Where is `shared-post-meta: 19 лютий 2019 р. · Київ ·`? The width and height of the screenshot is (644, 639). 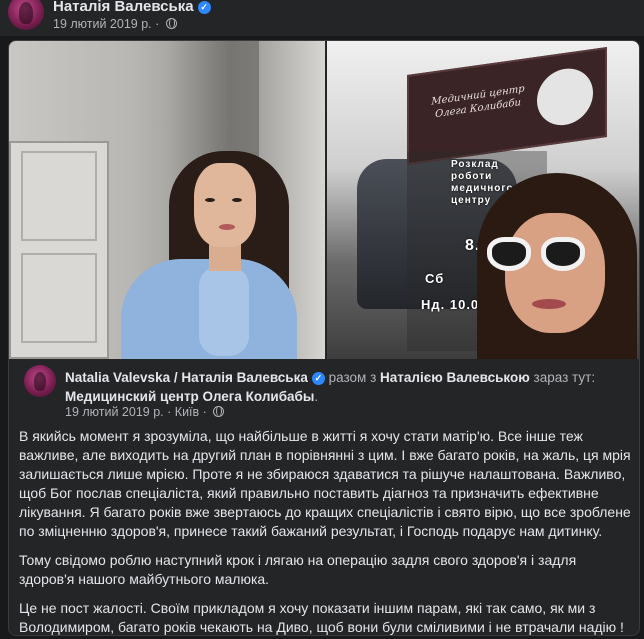 shared-post-meta: 19 лютий 2019 р. · Київ · is located at coordinates (145, 412).